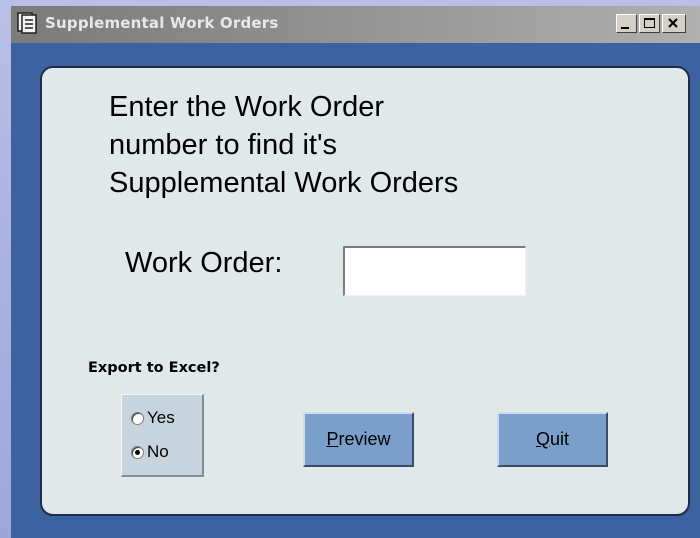 The image size is (700, 538). Describe the element at coordinates (560, 439) in the screenshot. I see `quit-label-rest: uit` at that location.